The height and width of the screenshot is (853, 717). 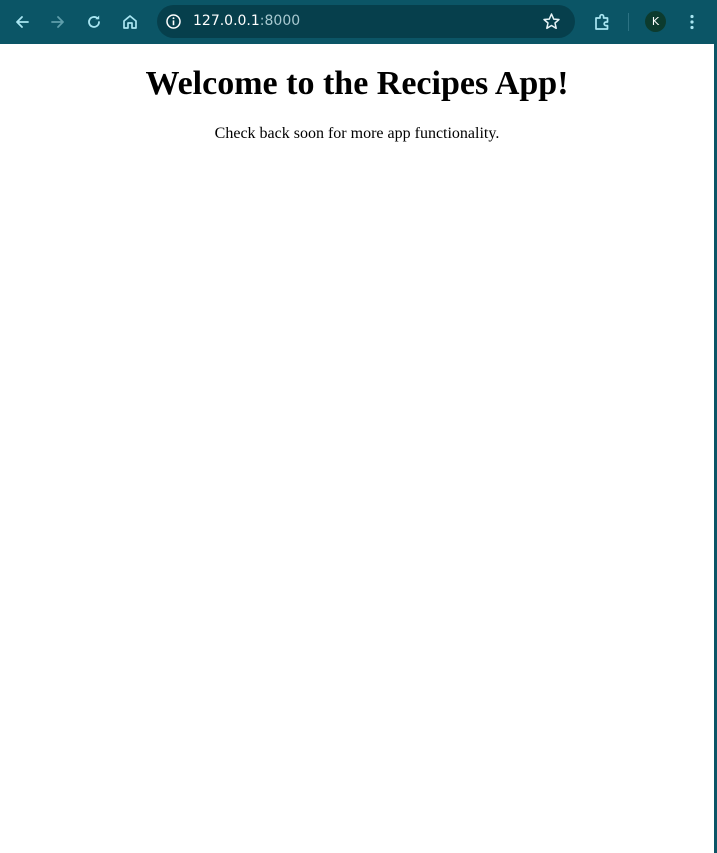 I want to click on profile-avatar: K, so click(x=655, y=21).